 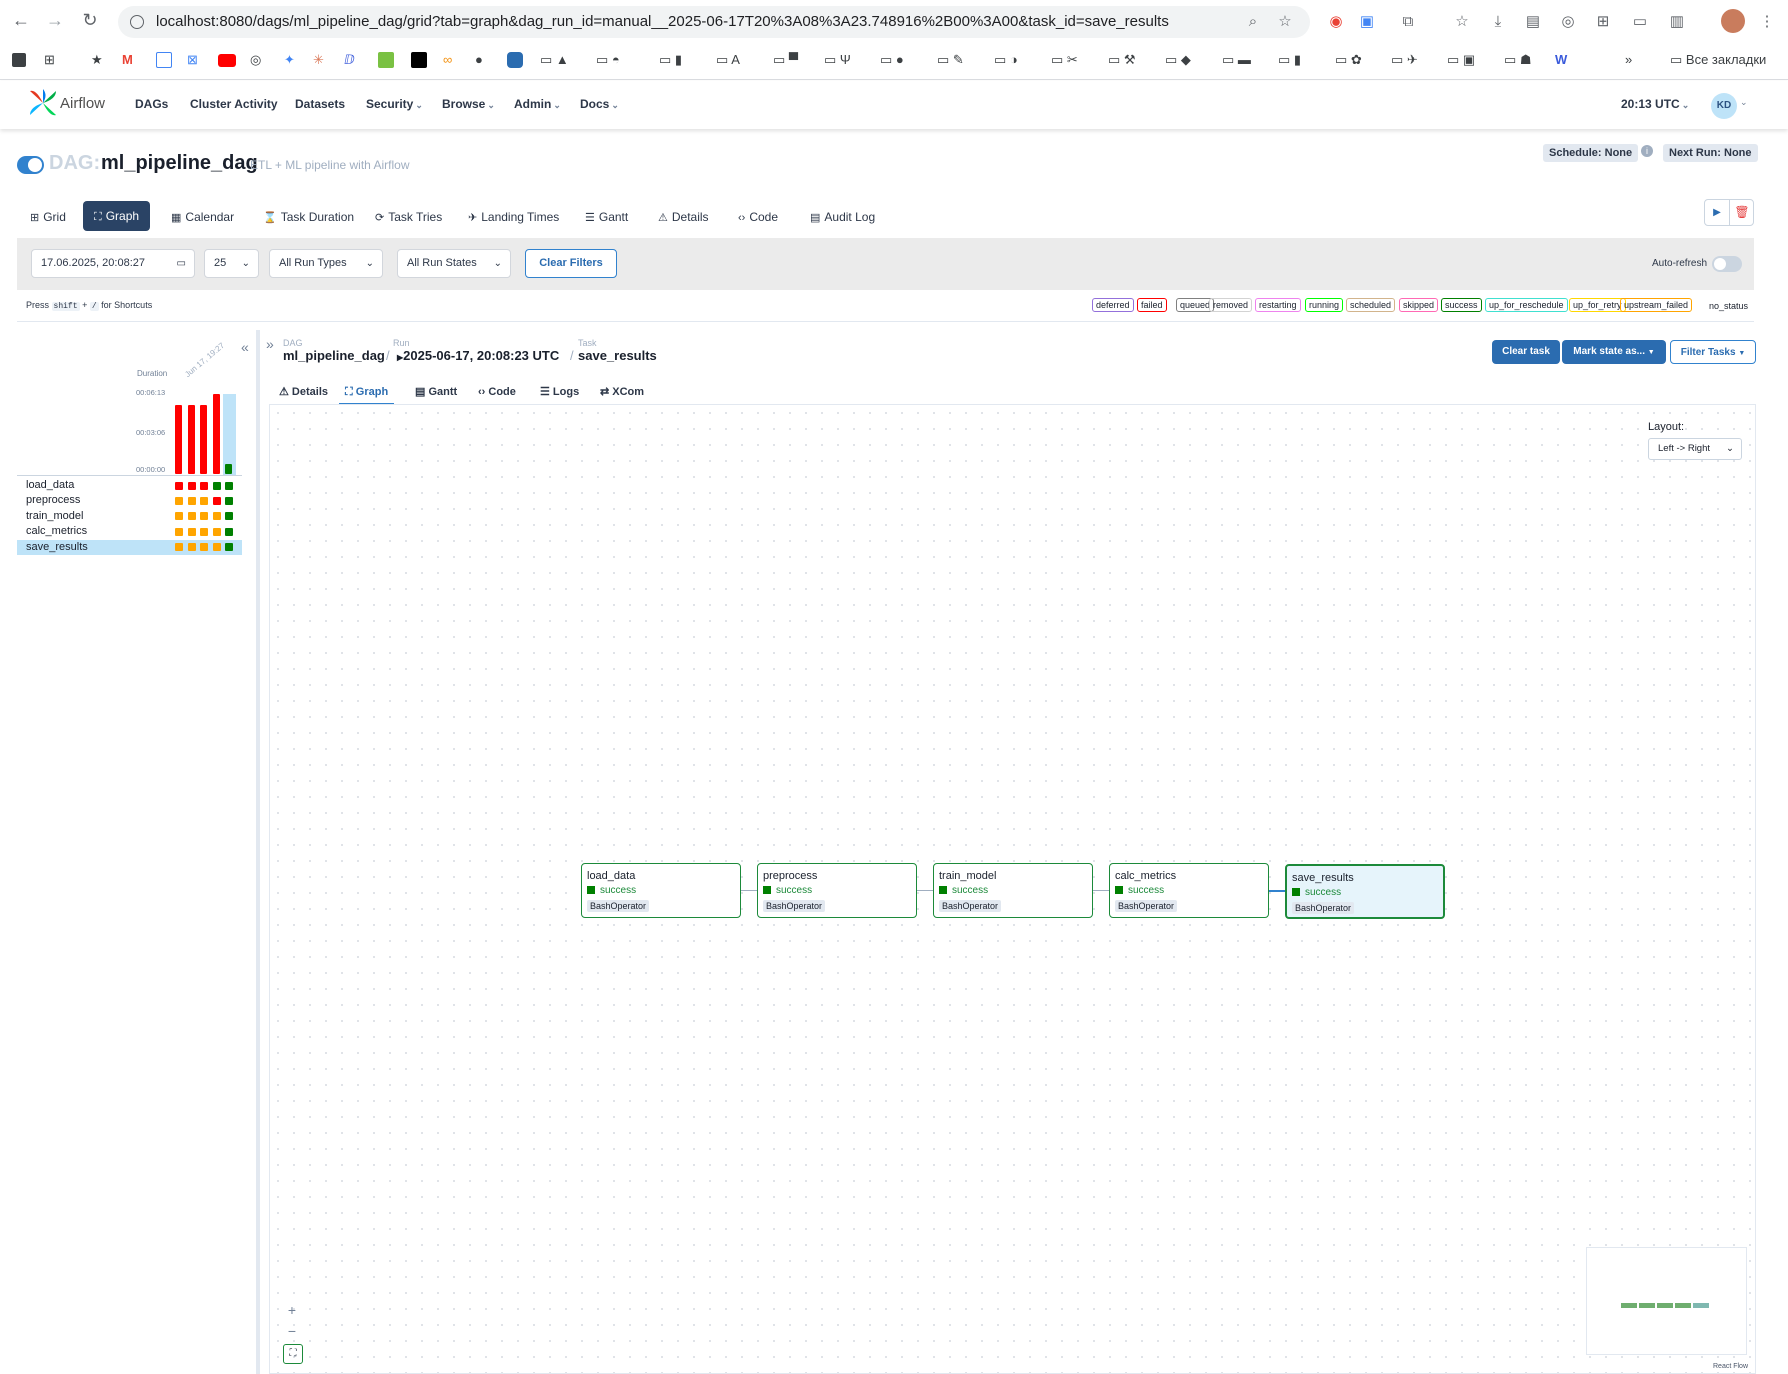 What do you see at coordinates (608, 60) in the screenshot?
I see `folder-icon-2: ▭ ◓` at bounding box center [608, 60].